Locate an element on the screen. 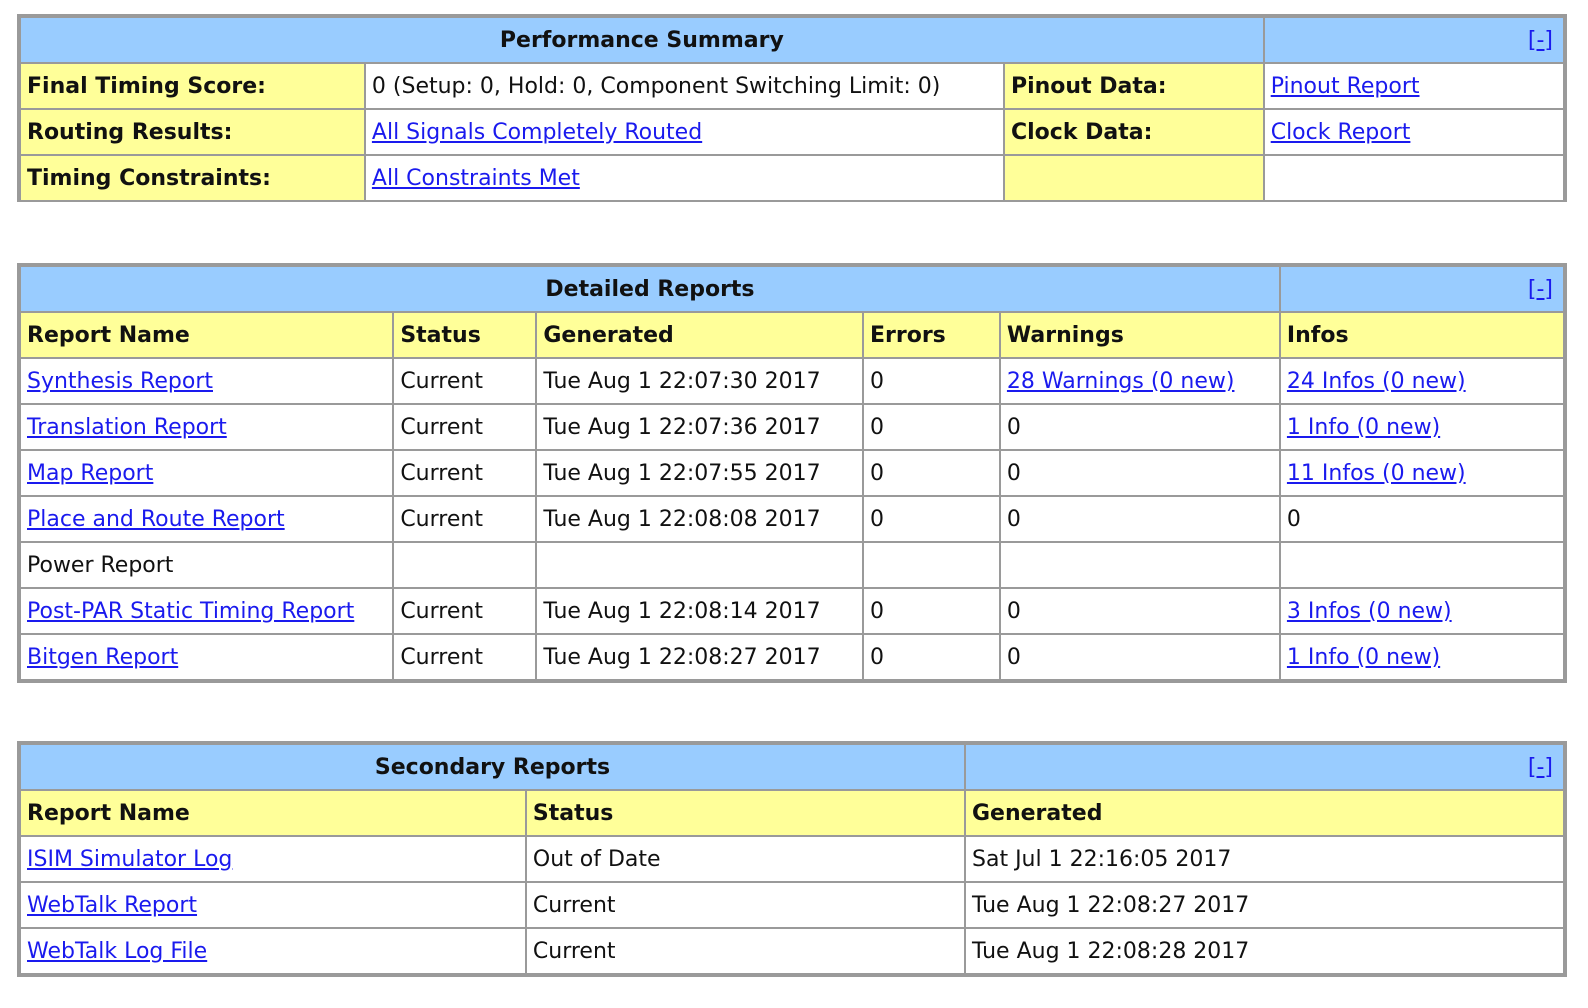 This screenshot has width=1588, height=1008. report-name-link: Post-PAR Static Timing Report is located at coordinates (190, 611).